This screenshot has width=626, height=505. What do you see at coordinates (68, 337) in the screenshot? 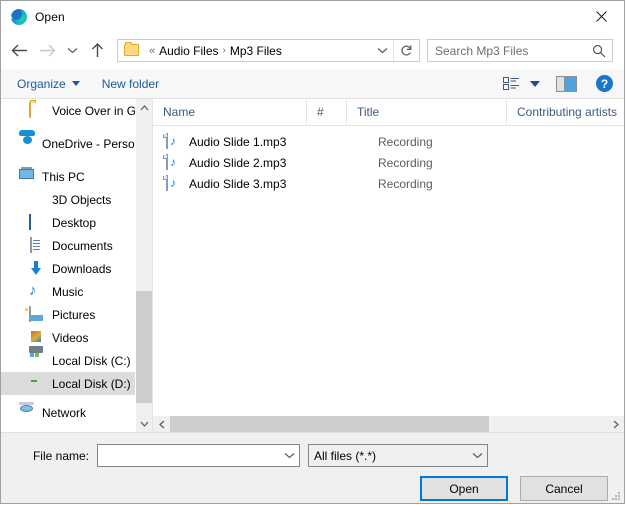
I see `tree-item-videos: Videos` at bounding box center [68, 337].